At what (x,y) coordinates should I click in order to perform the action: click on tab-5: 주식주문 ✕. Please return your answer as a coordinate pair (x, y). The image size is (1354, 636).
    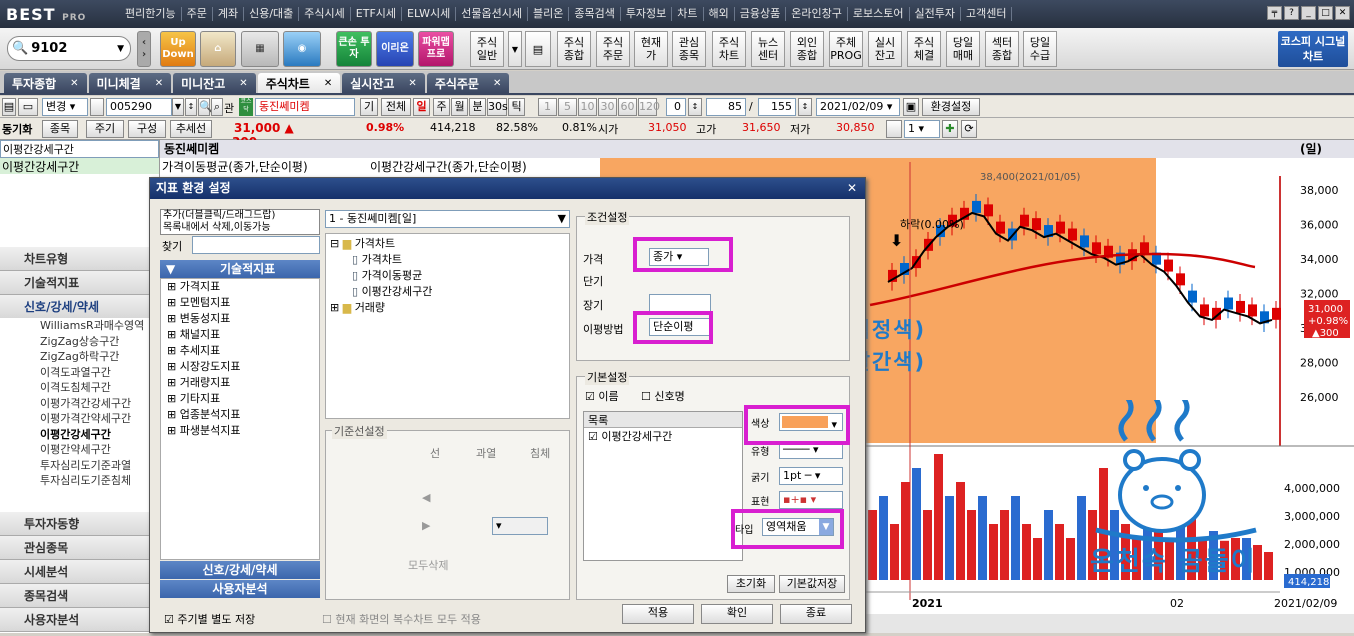
    Looking at the image, I should click on (468, 83).